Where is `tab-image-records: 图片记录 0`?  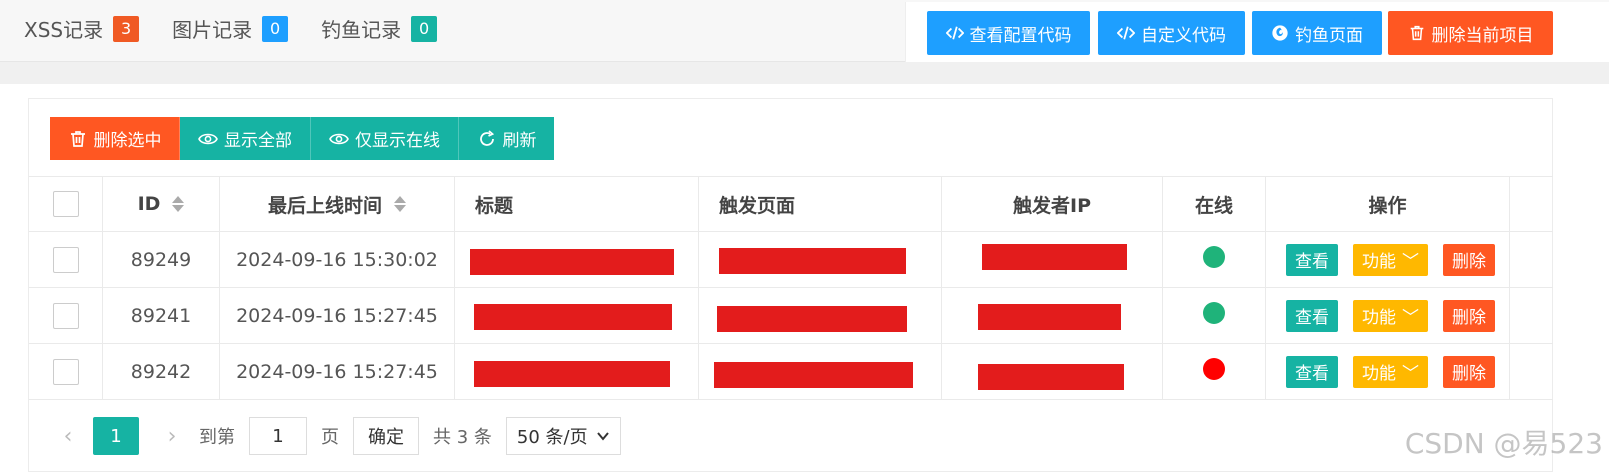 tab-image-records: 图片记录 0 is located at coordinates (230, 28).